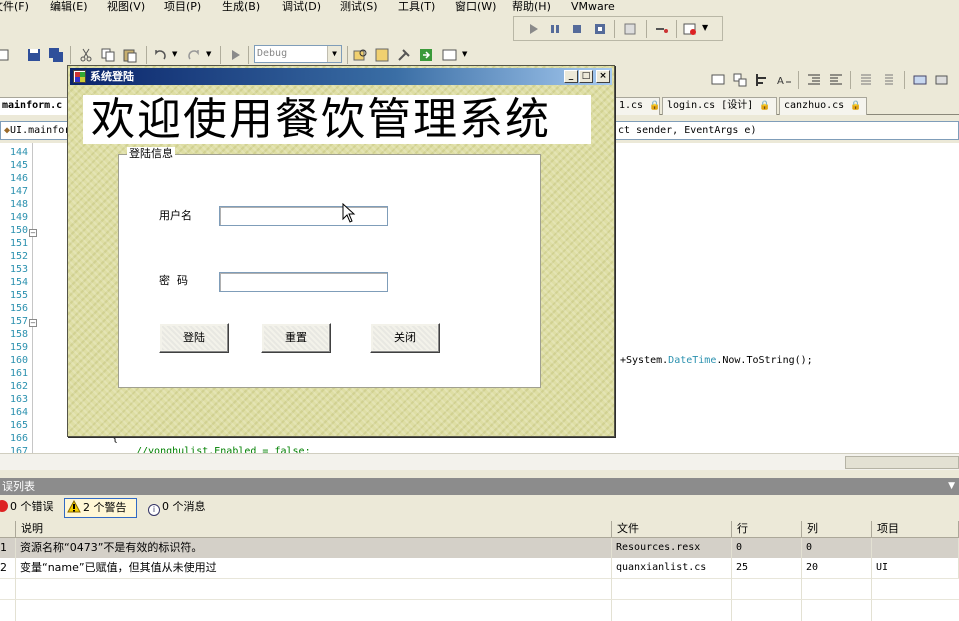 This screenshot has height=621, width=959. Describe the element at coordinates (662, 29) in the screenshot. I see `step-into-icon` at that location.